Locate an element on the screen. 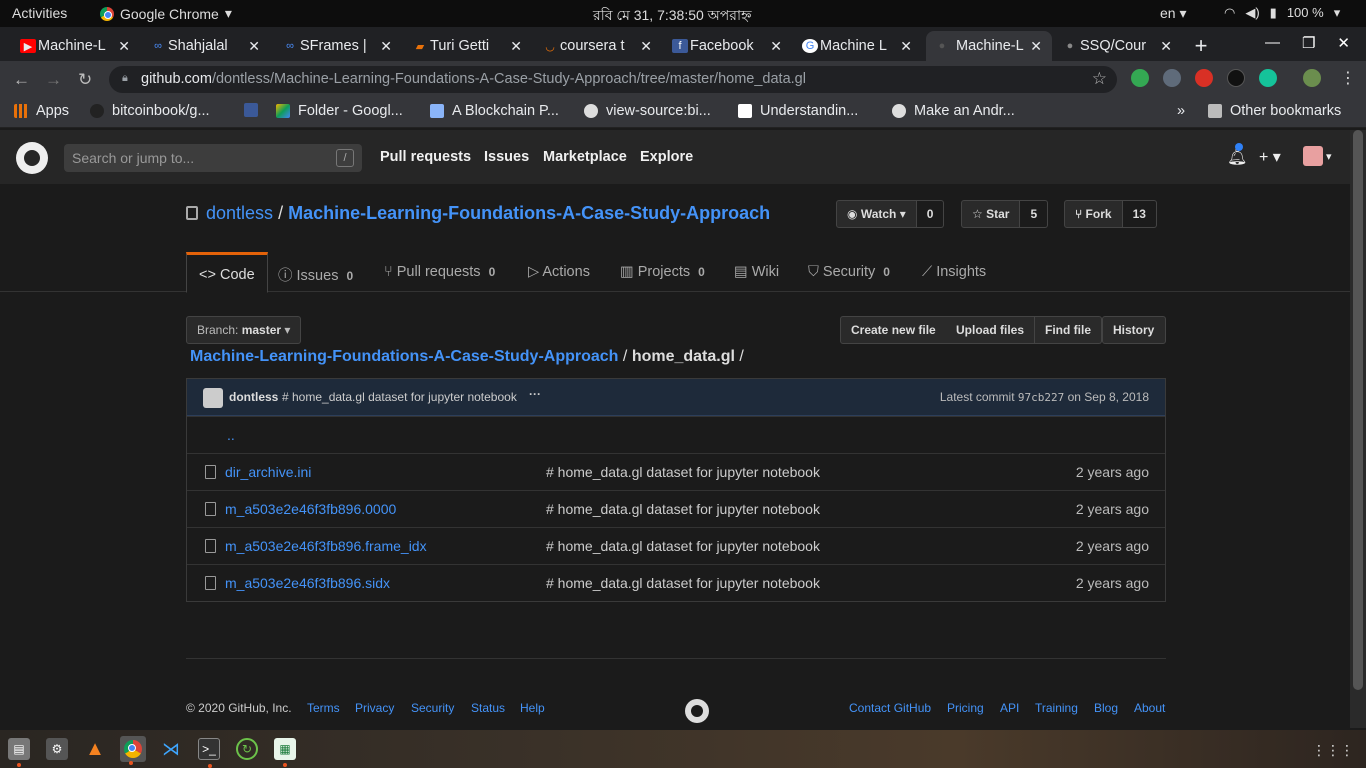 The image size is (1366, 768). scrollbar-thumb is located at coordinates (1358, 410).